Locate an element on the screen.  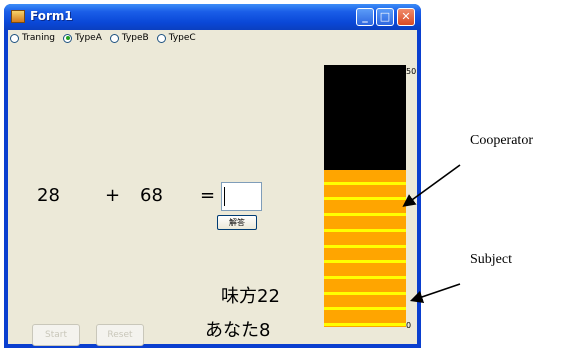
radio-label: TypeB is located at coordinates (135, 38).